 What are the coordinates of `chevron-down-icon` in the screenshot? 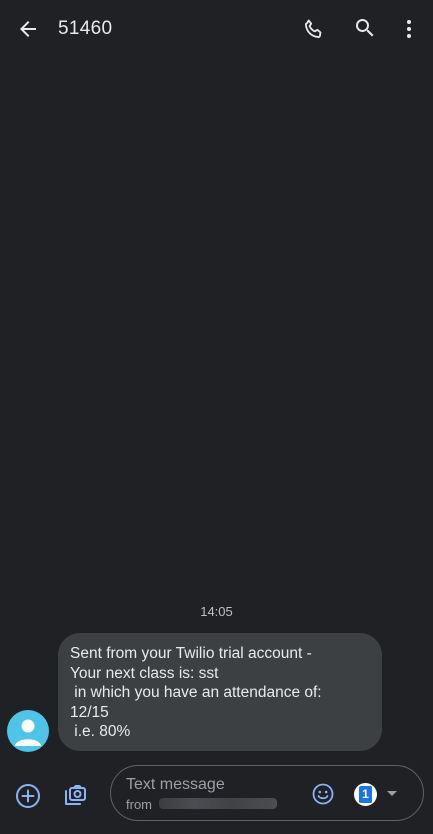 It's located at (392, 794).